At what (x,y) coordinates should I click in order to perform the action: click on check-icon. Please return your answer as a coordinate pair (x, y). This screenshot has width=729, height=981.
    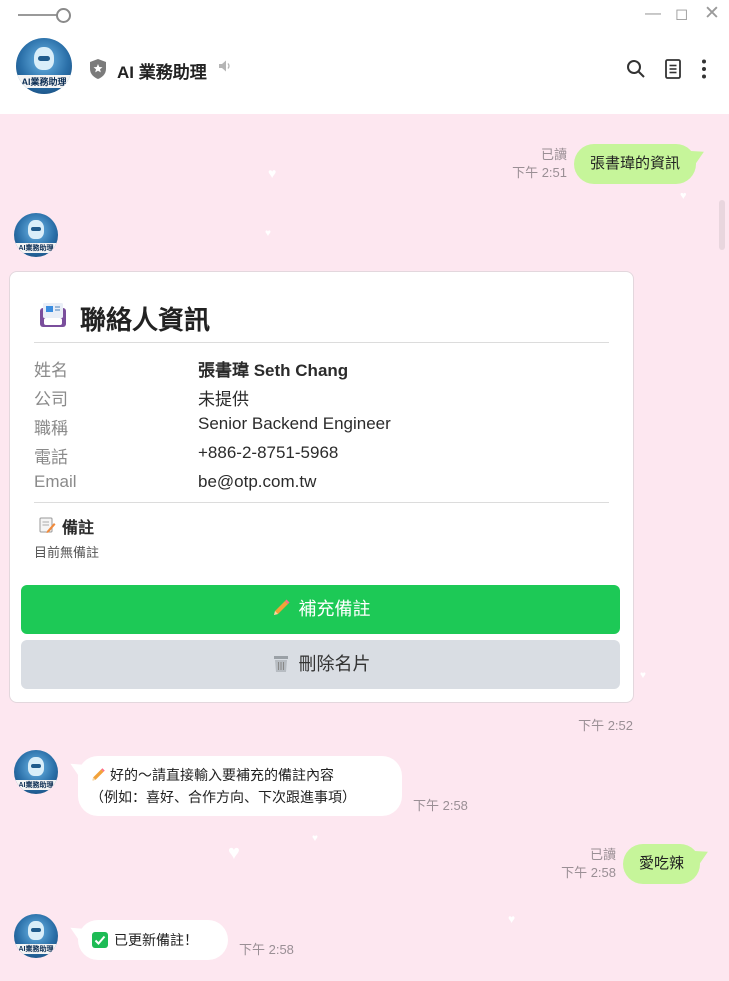
    Looking at the image, I should click on (100, 940).